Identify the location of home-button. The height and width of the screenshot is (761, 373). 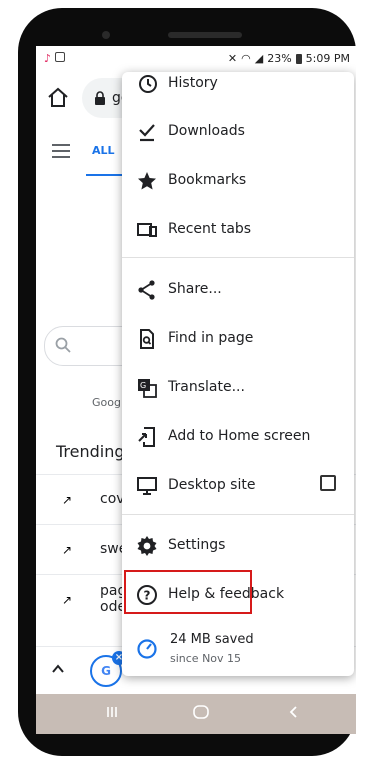
(58, 98).